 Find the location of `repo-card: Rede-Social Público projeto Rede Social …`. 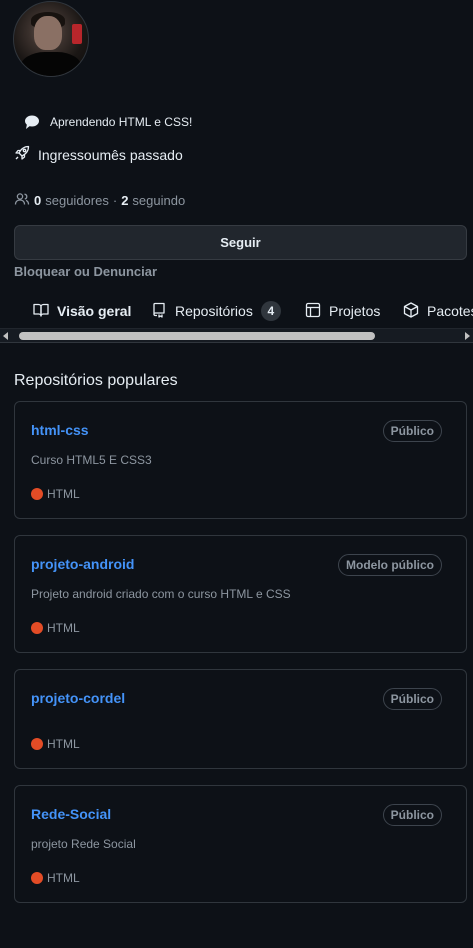

repo-card: Rede-Social Público projeto Rede Social … is located at coordinates (240, 844).